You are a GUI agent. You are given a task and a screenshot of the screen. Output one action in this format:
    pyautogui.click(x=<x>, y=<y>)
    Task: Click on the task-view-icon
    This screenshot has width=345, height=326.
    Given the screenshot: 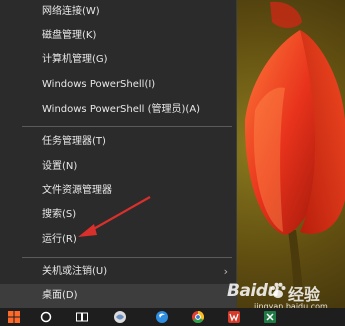 What is the action you would take?
    pyautogui.click(x=82, y=317)
    